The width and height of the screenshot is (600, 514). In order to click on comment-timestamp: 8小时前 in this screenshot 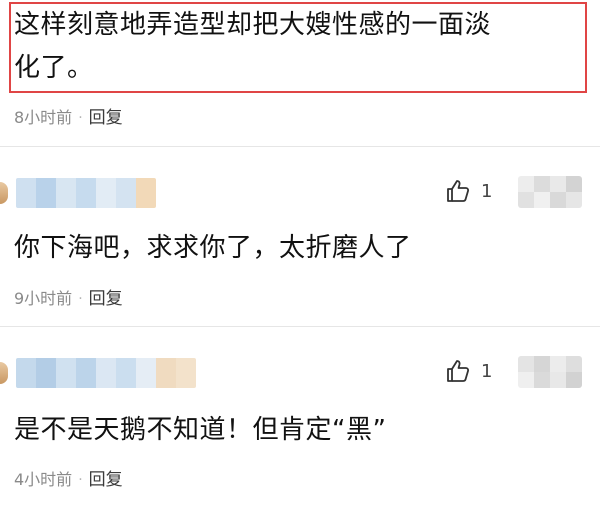, I will do `click(43, 117)`.